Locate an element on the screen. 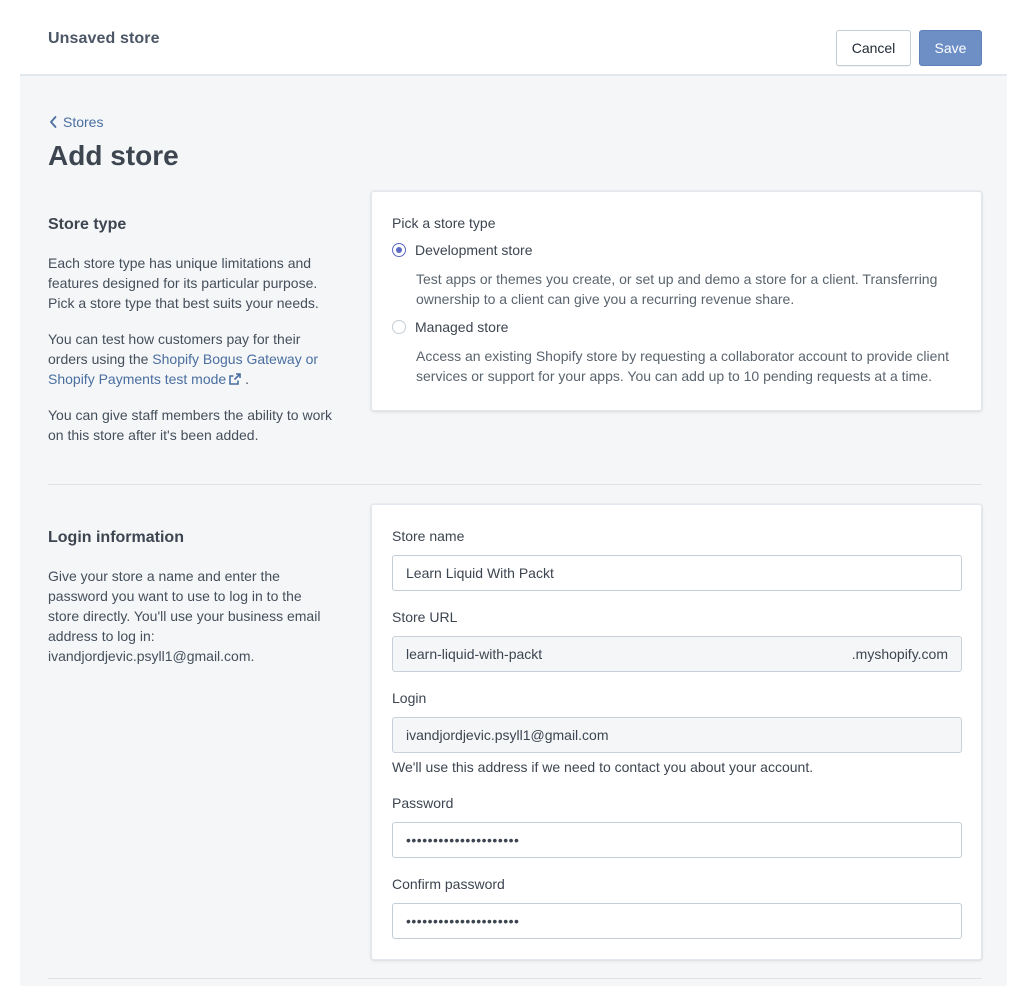 The width and height of the screenshot is (1027, 1005). login-value: ivandjordjevic.psyll1@gmail.com is located at coordinates (507, 735).